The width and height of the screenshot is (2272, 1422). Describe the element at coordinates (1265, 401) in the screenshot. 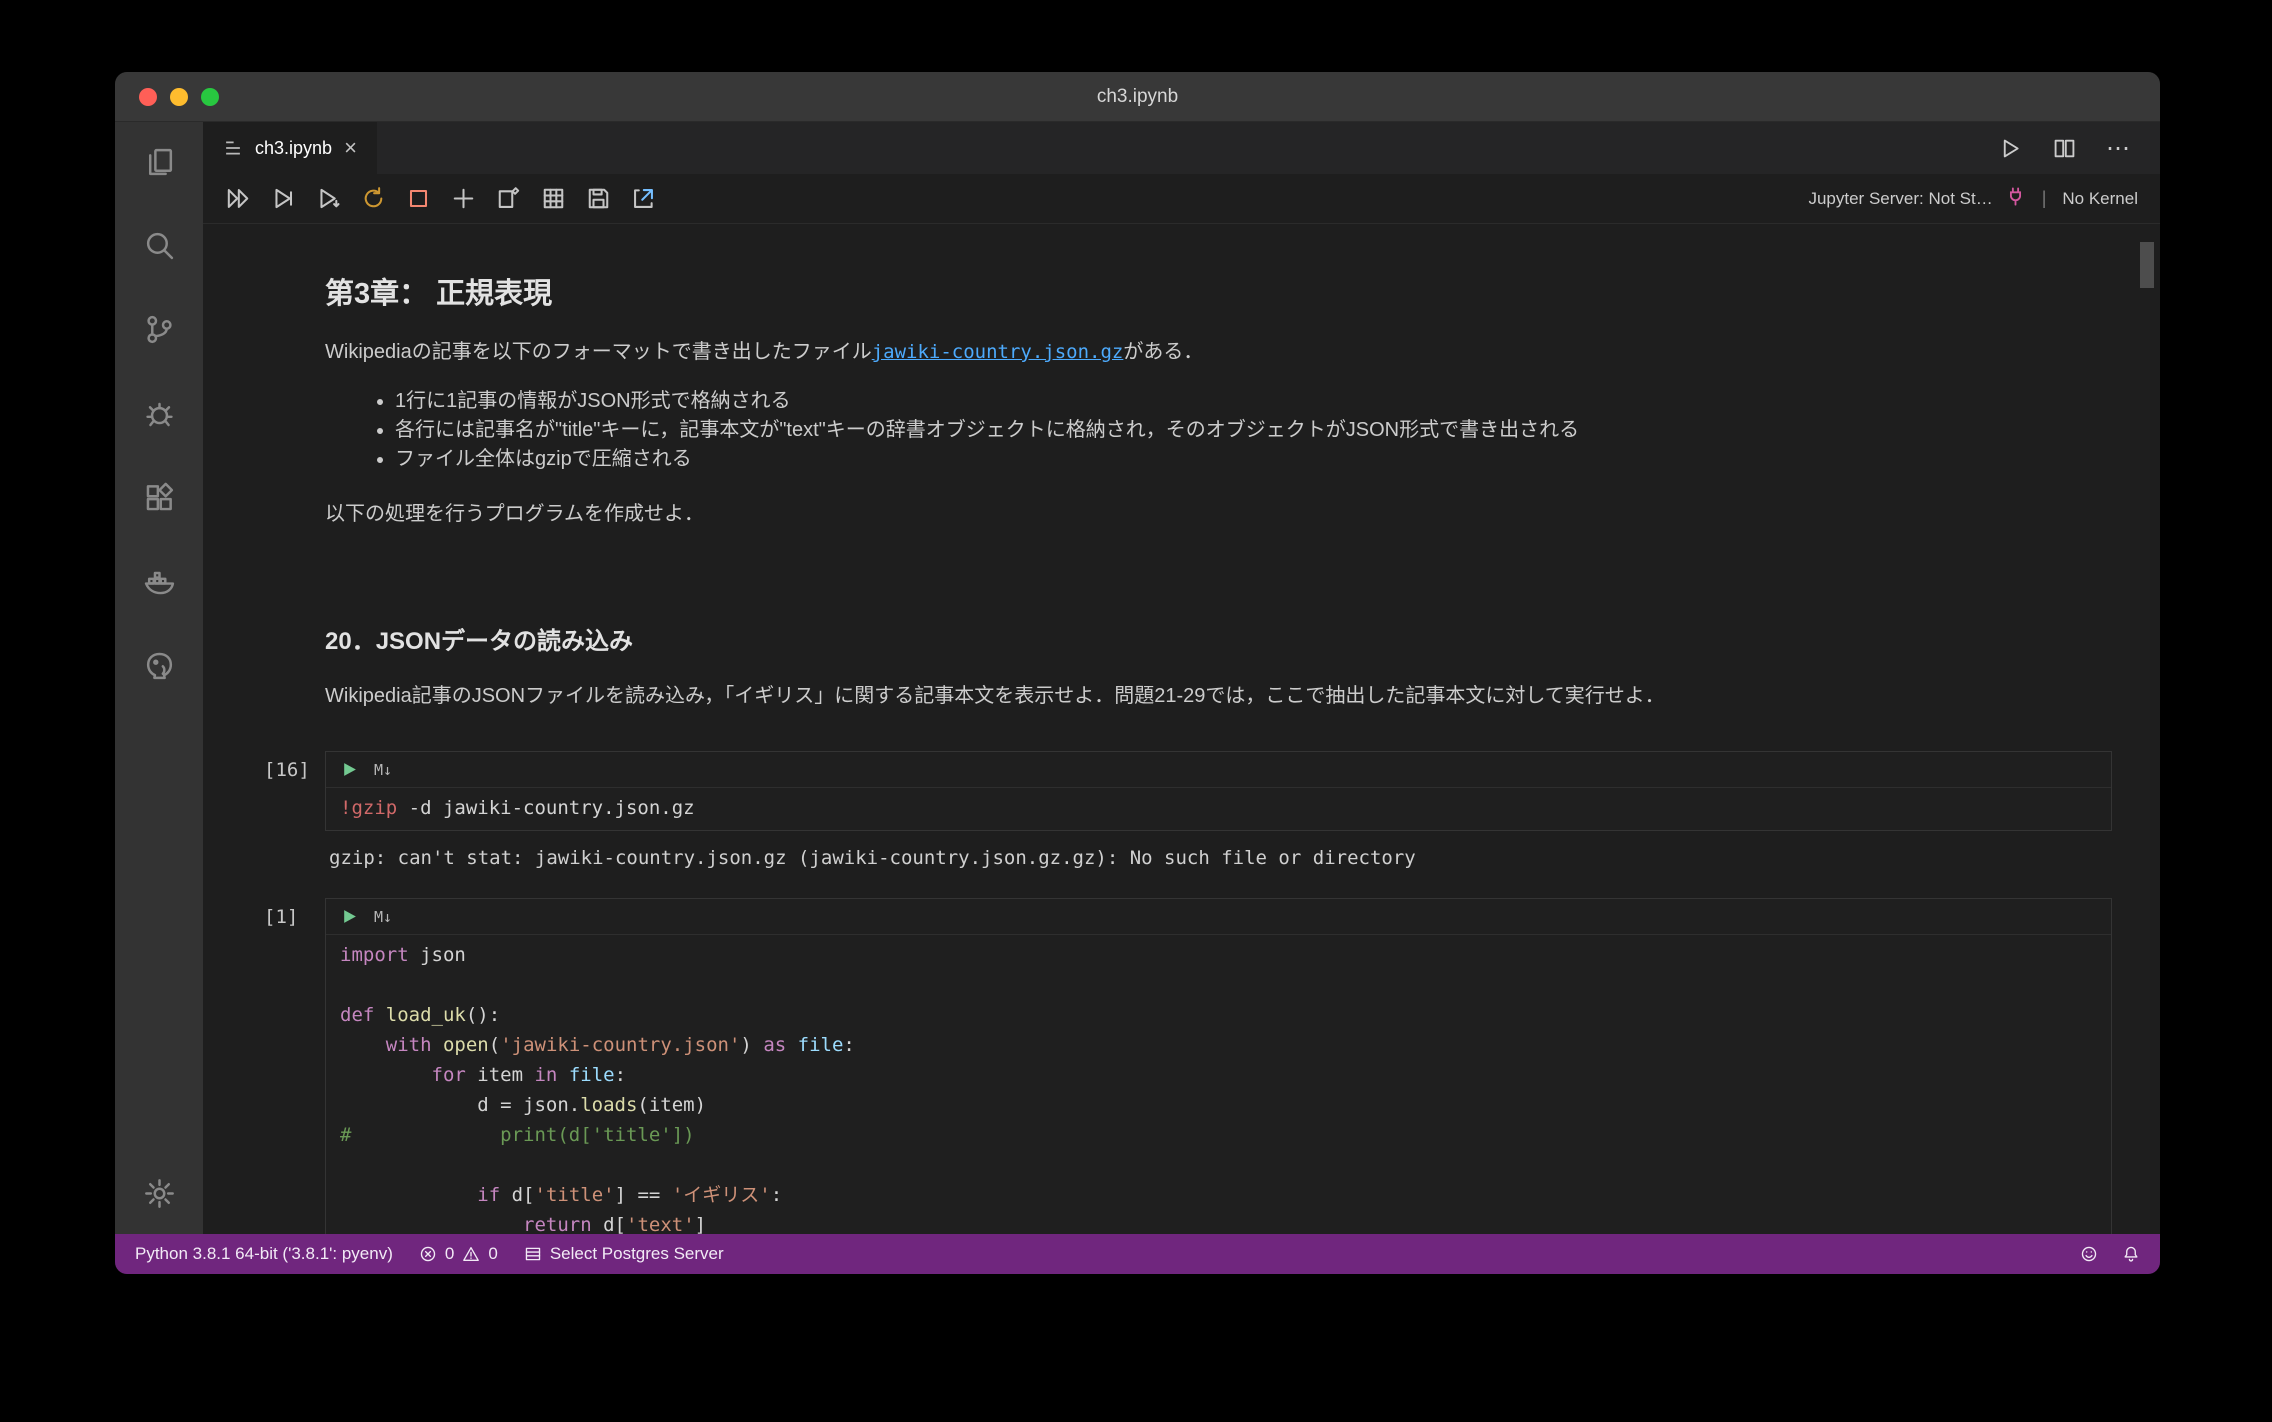

I see `bullet-item: 1行に1記事の情報がJSON形式で格納される` at that location.